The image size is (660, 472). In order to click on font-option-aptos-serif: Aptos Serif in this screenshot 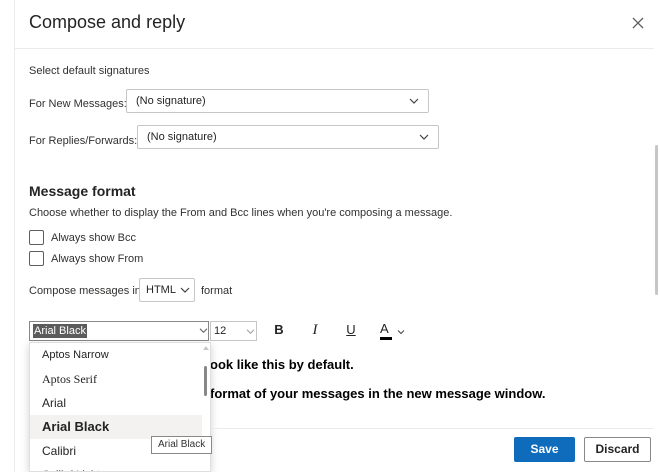, I will do `click(116, 379)`.